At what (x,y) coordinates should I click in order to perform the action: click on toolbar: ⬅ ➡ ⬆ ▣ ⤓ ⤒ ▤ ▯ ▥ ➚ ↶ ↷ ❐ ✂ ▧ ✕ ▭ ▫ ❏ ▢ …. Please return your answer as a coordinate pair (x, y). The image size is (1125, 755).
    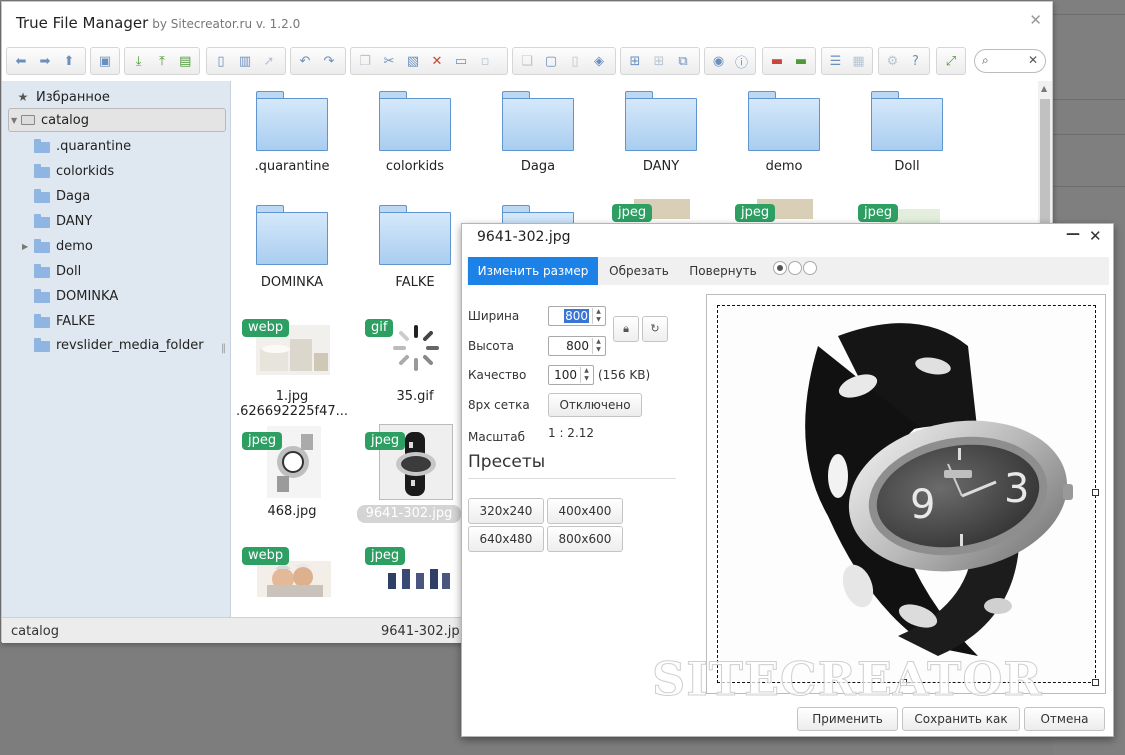
    Looking at the image, I should click on (528, 62).